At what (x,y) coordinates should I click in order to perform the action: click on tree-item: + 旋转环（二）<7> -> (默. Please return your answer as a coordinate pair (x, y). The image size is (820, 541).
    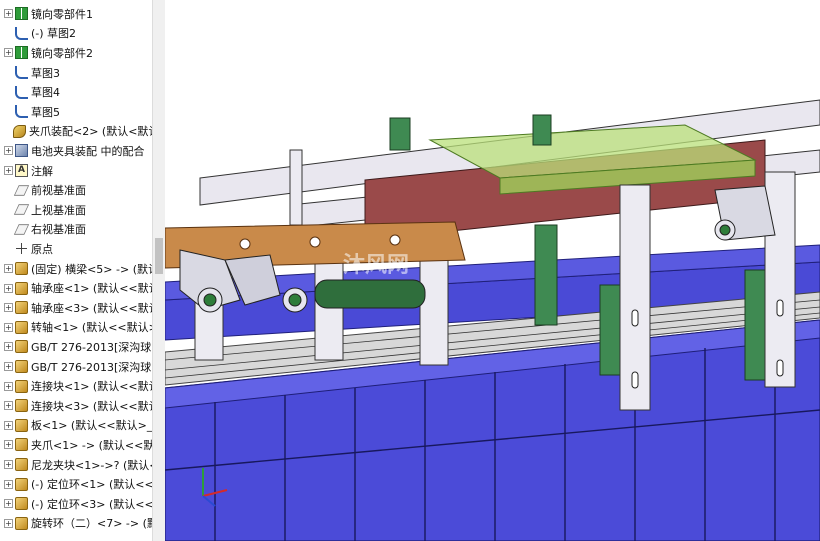
    Looking at the image, I should click on (76, 524).